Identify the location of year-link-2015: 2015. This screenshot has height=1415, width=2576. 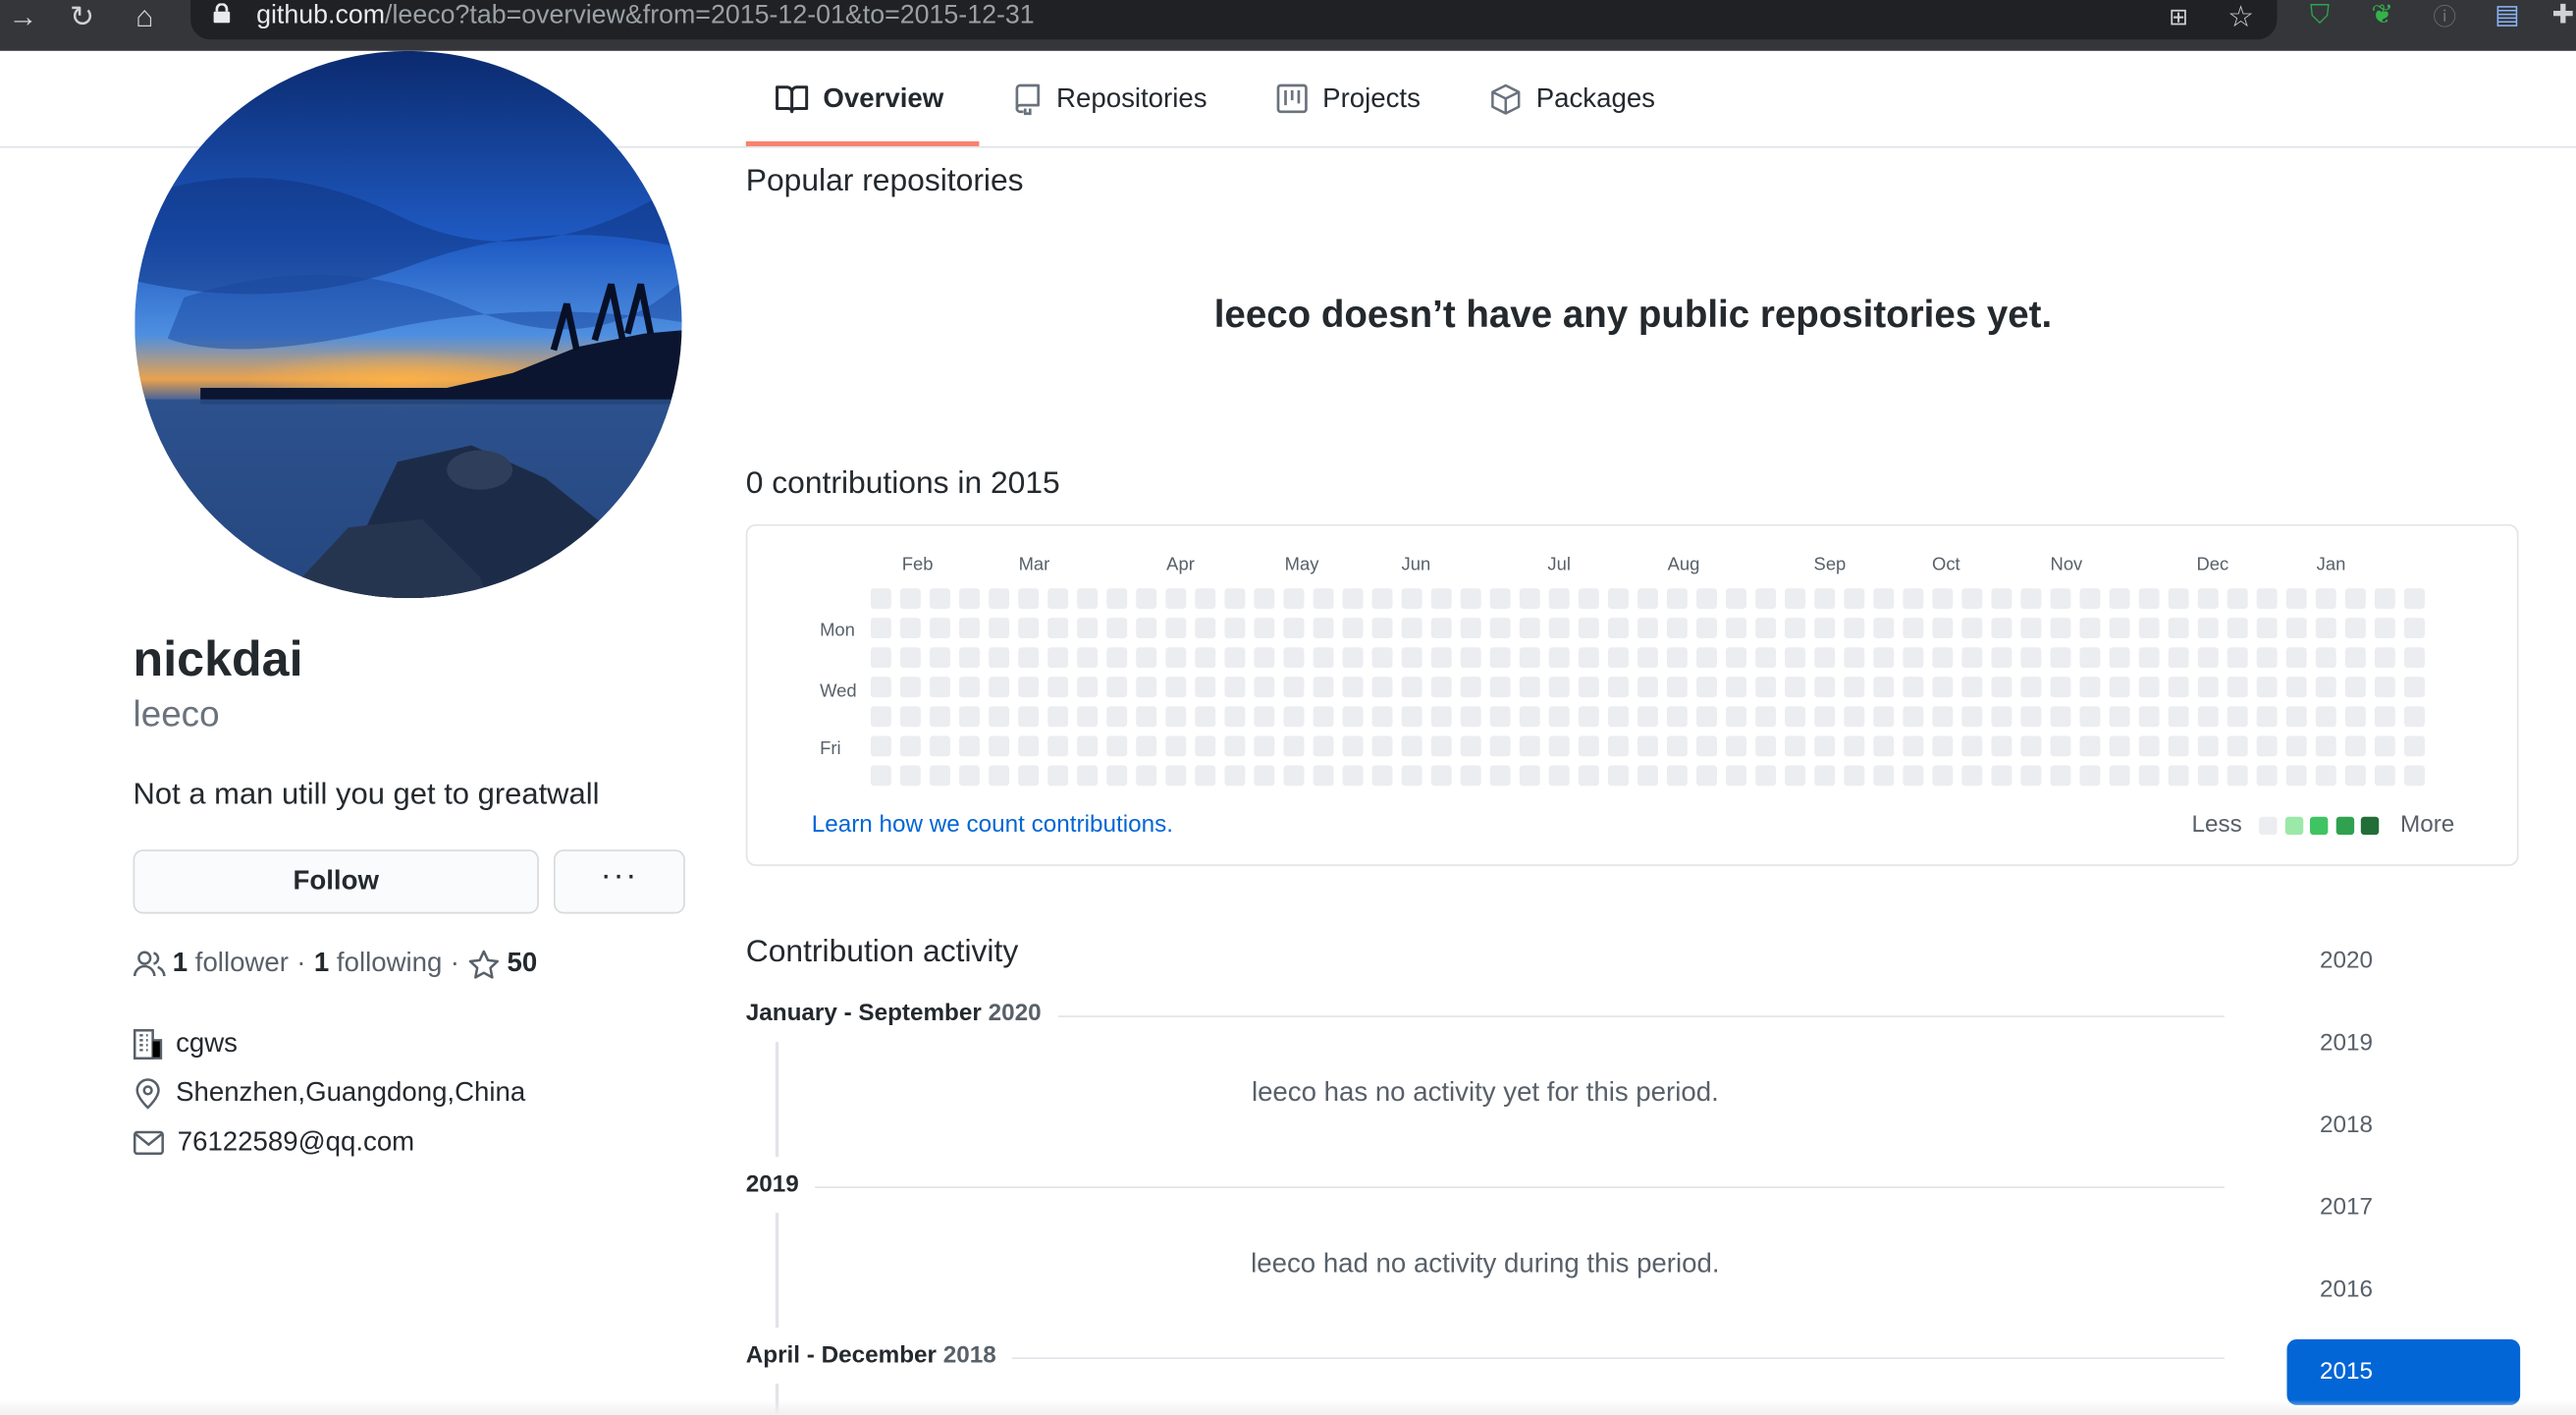
(2403, 1372).